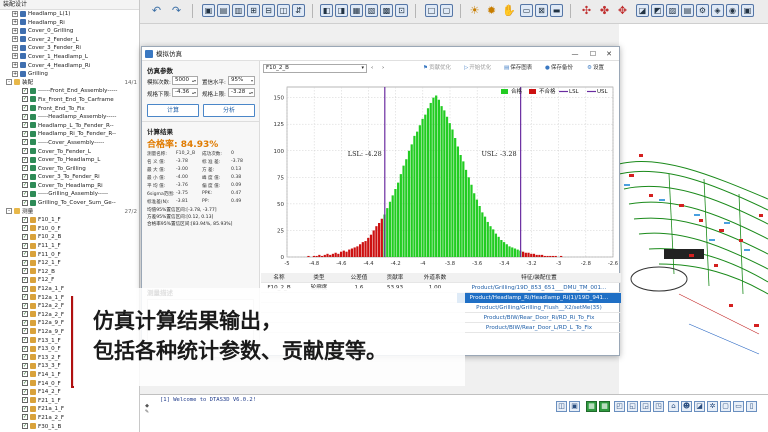 This screenshot has height=432, width=768. I want to click on tree-item: ✓ F12_1_F, so click(69, 263).